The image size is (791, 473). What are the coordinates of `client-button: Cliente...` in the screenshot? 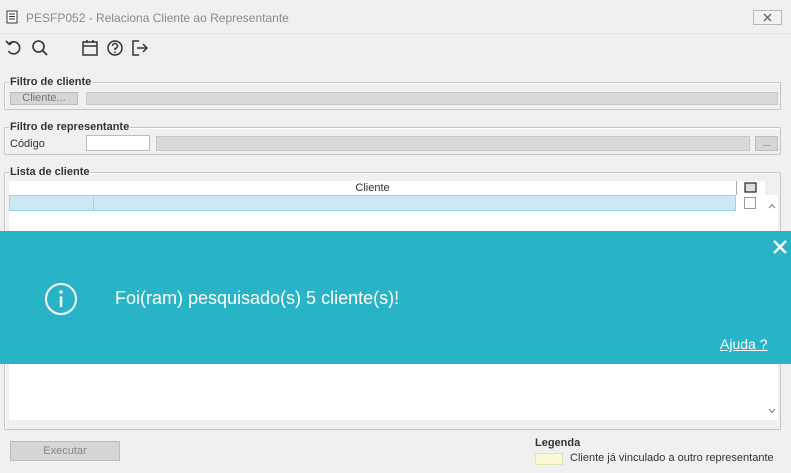 It's located at (44, 98).